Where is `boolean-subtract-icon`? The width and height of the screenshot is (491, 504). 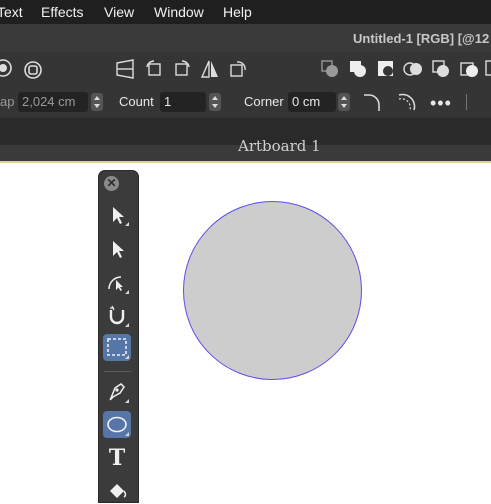
boolean-subtract-icon is located at coordinates (386, 69).